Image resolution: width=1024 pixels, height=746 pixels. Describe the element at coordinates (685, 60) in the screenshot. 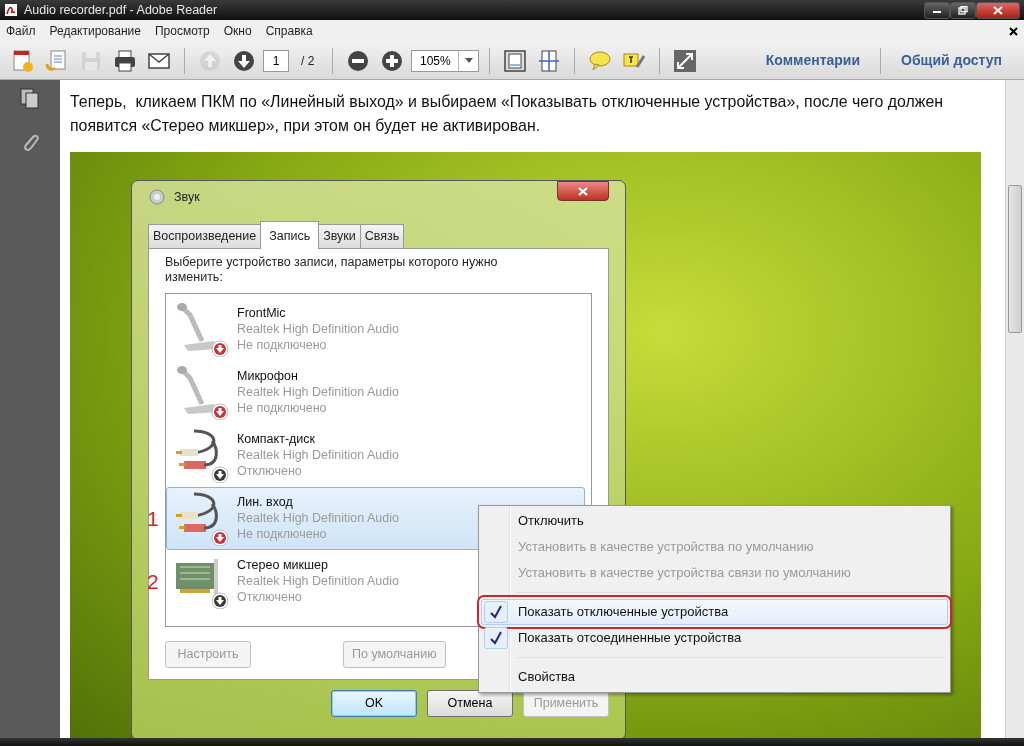

I see `expand-arrows-icon` at that location.